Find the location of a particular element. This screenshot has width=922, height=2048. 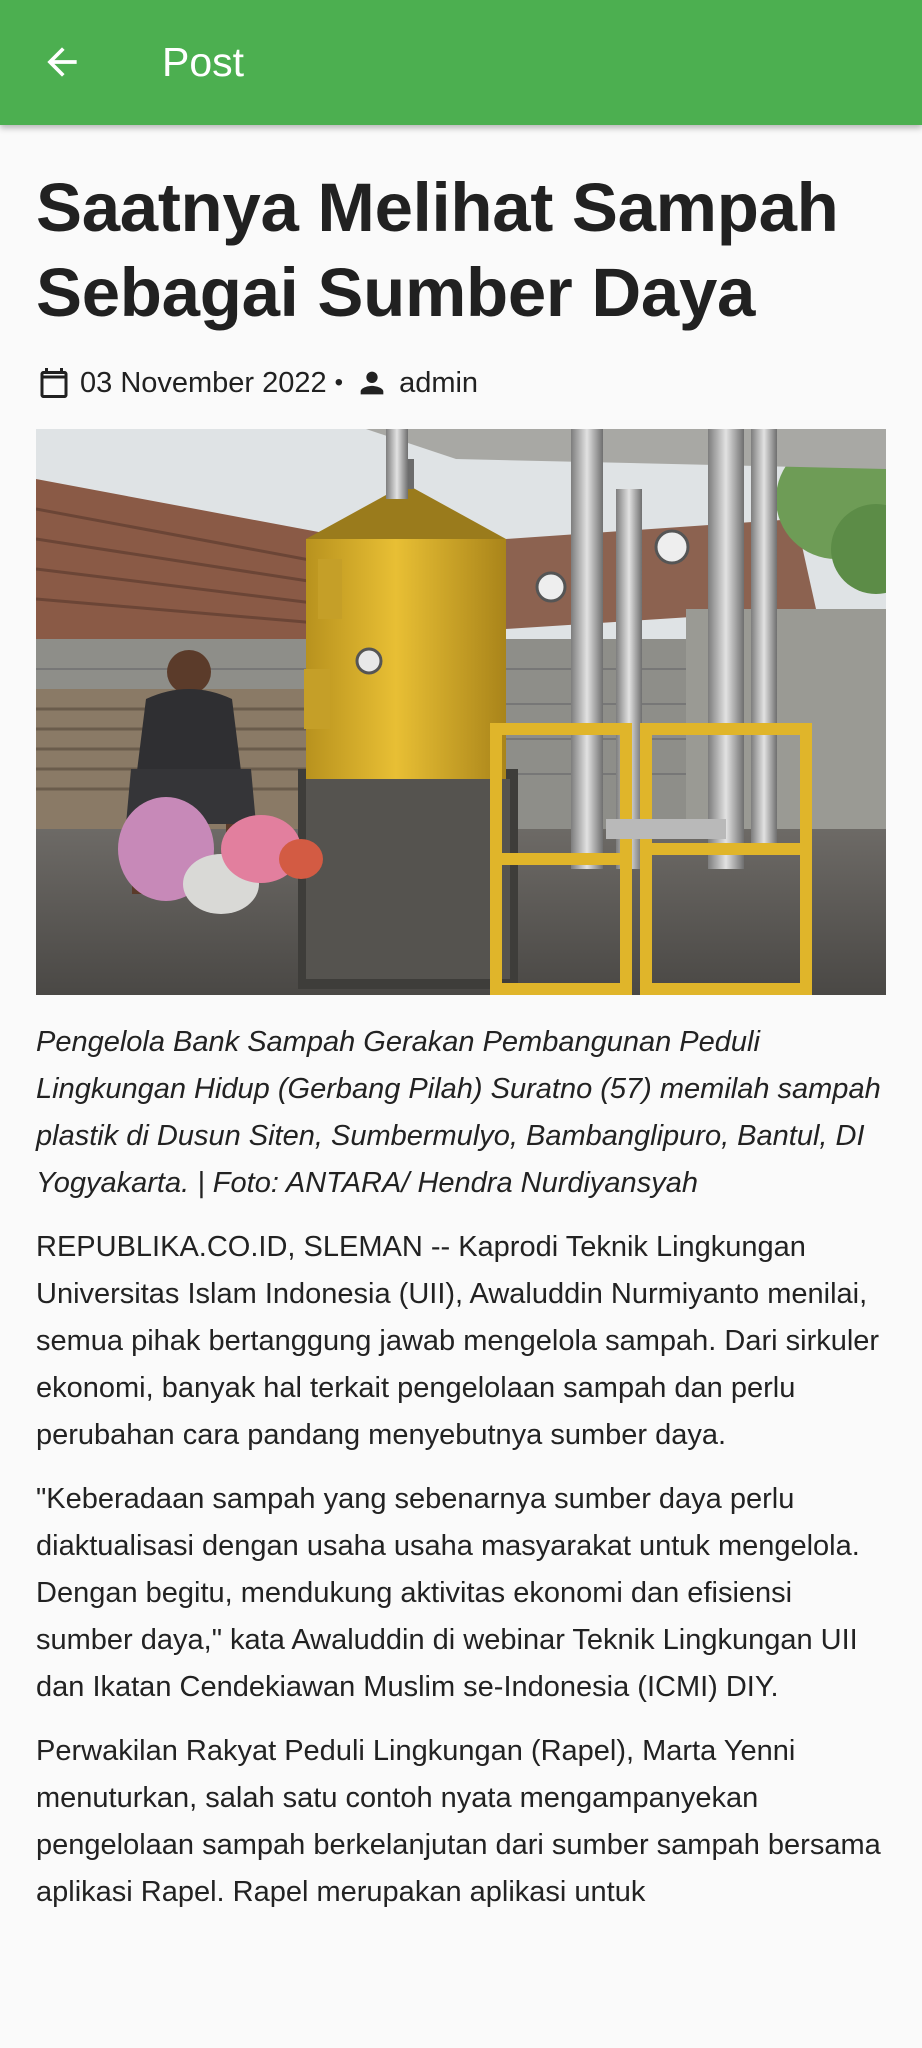

arrow-left-icon is located at coordinates (62, 62).